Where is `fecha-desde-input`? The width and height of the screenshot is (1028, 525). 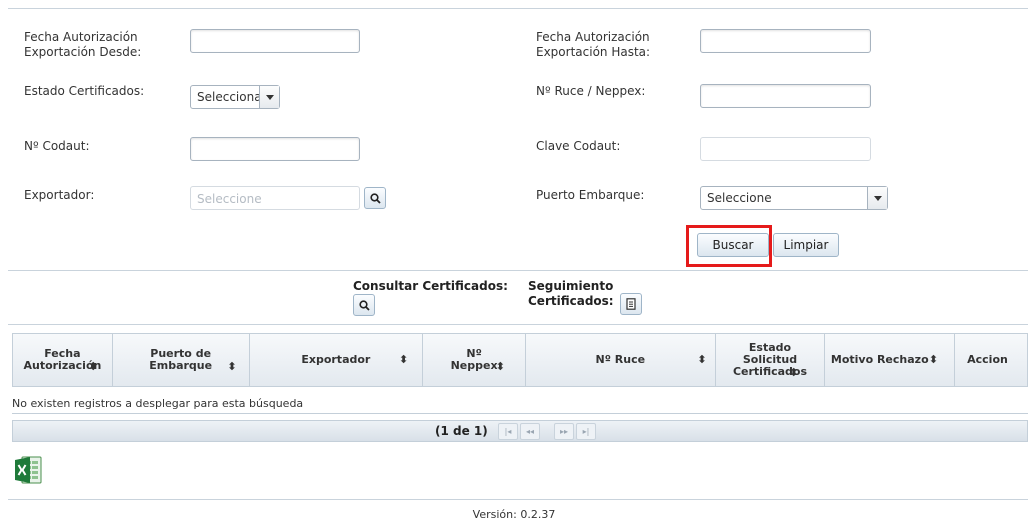 fecha-desde-input is located at coordinates (275, 41).